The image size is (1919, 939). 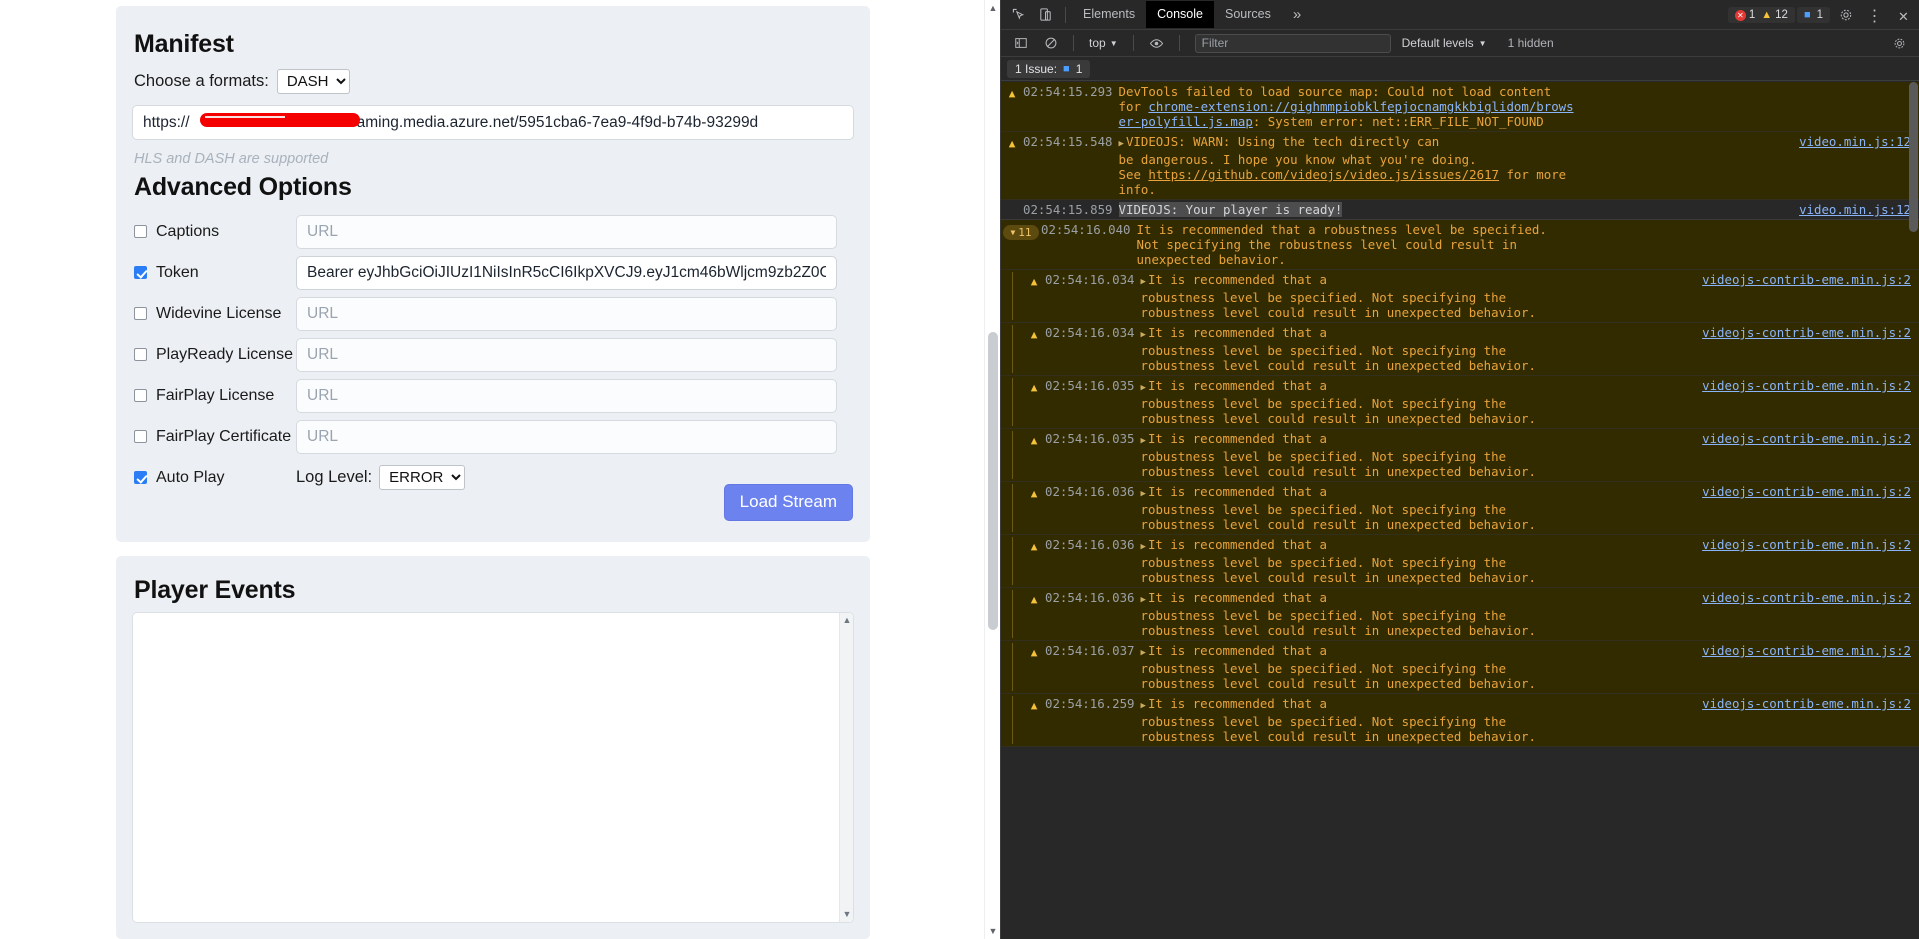 What do you see at coordinates (206, 478) in the screenshot?
I see `autoplay-checkbox-group: Auto Play` at bounding box center [206, 478].